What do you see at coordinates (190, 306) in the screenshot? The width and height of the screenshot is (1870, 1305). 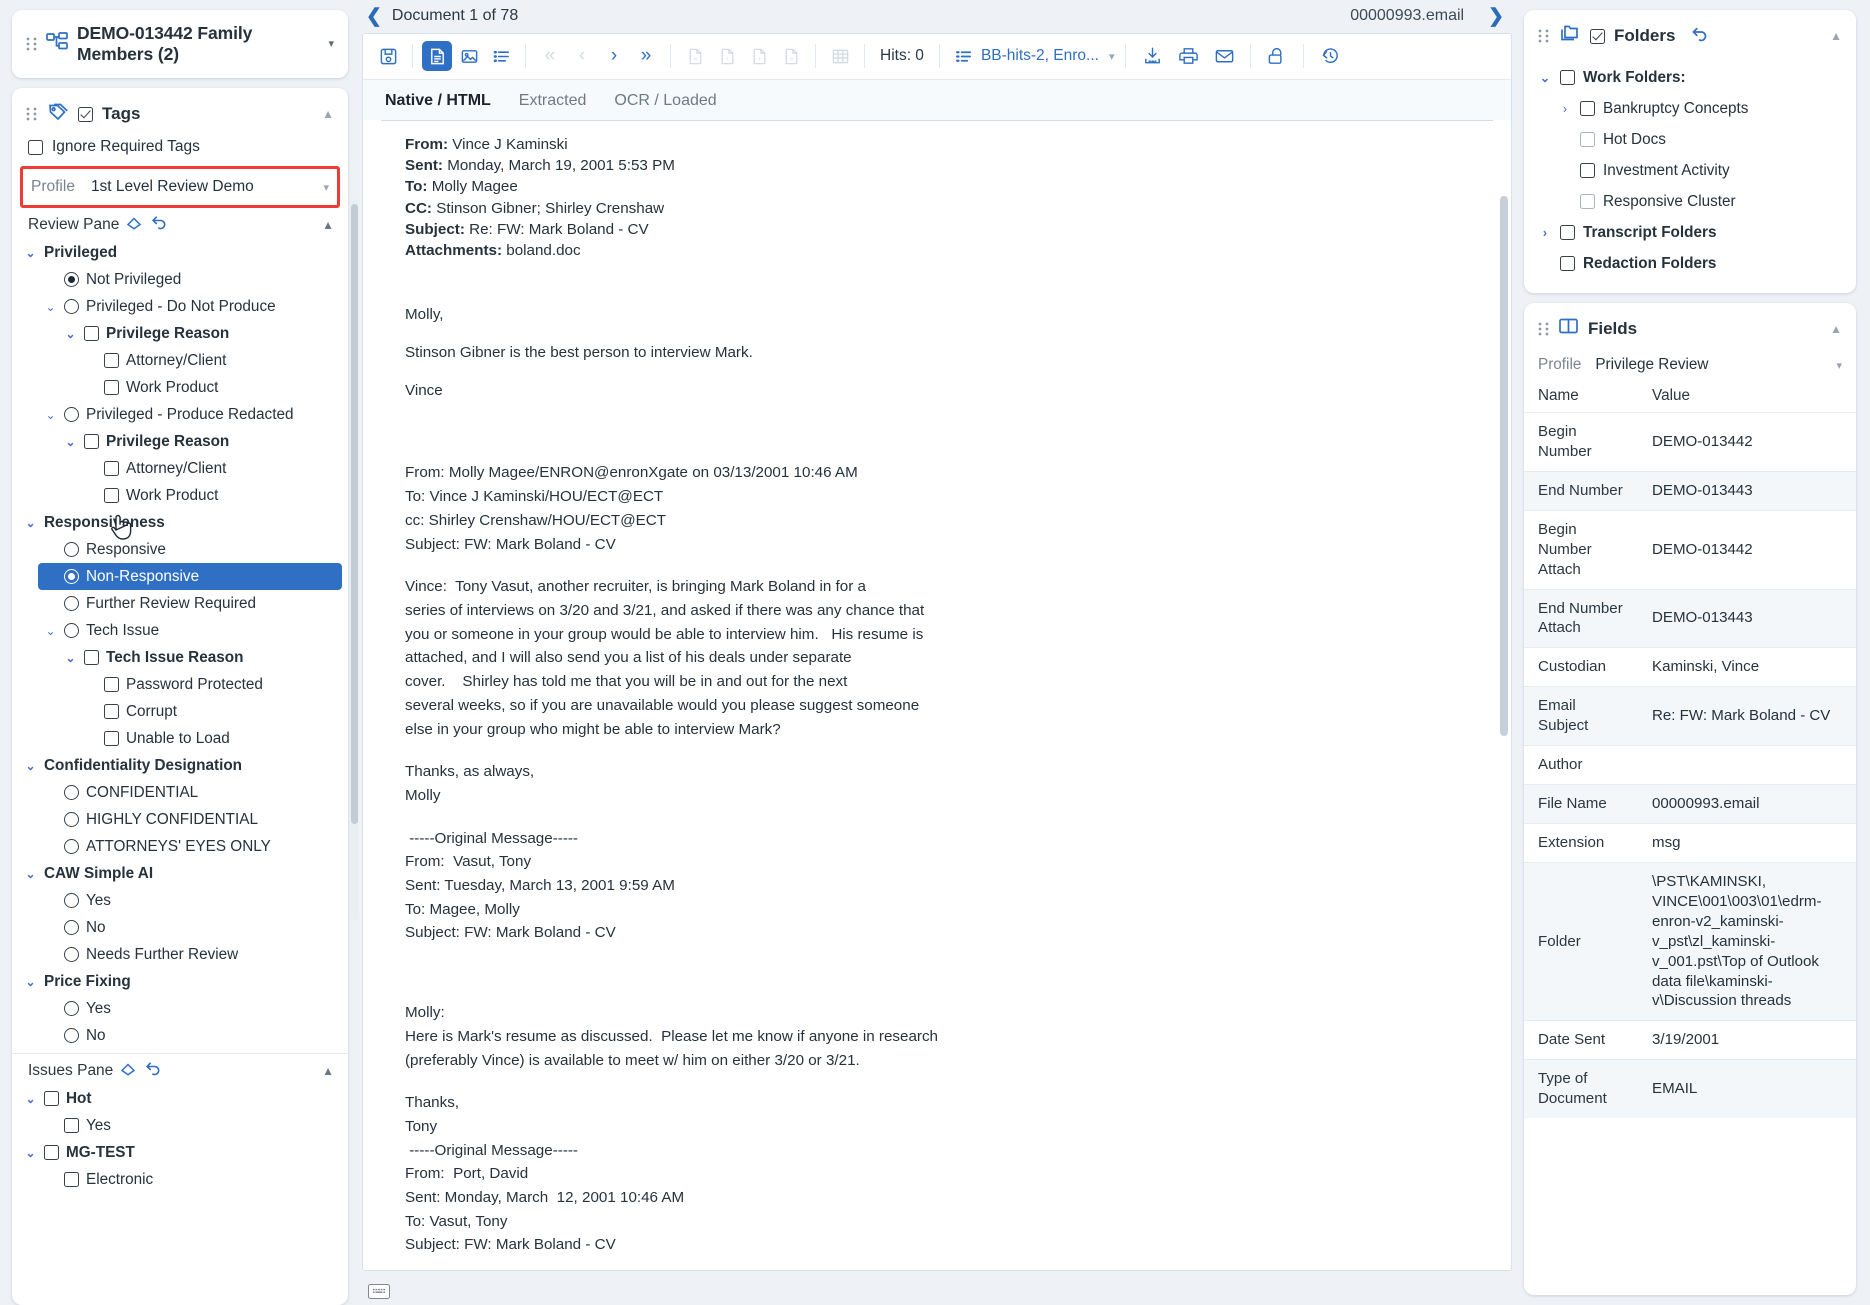 I see `review-tree-item: ⌄ Privileged - Do Not Produce` at bounding box center [190, 306].